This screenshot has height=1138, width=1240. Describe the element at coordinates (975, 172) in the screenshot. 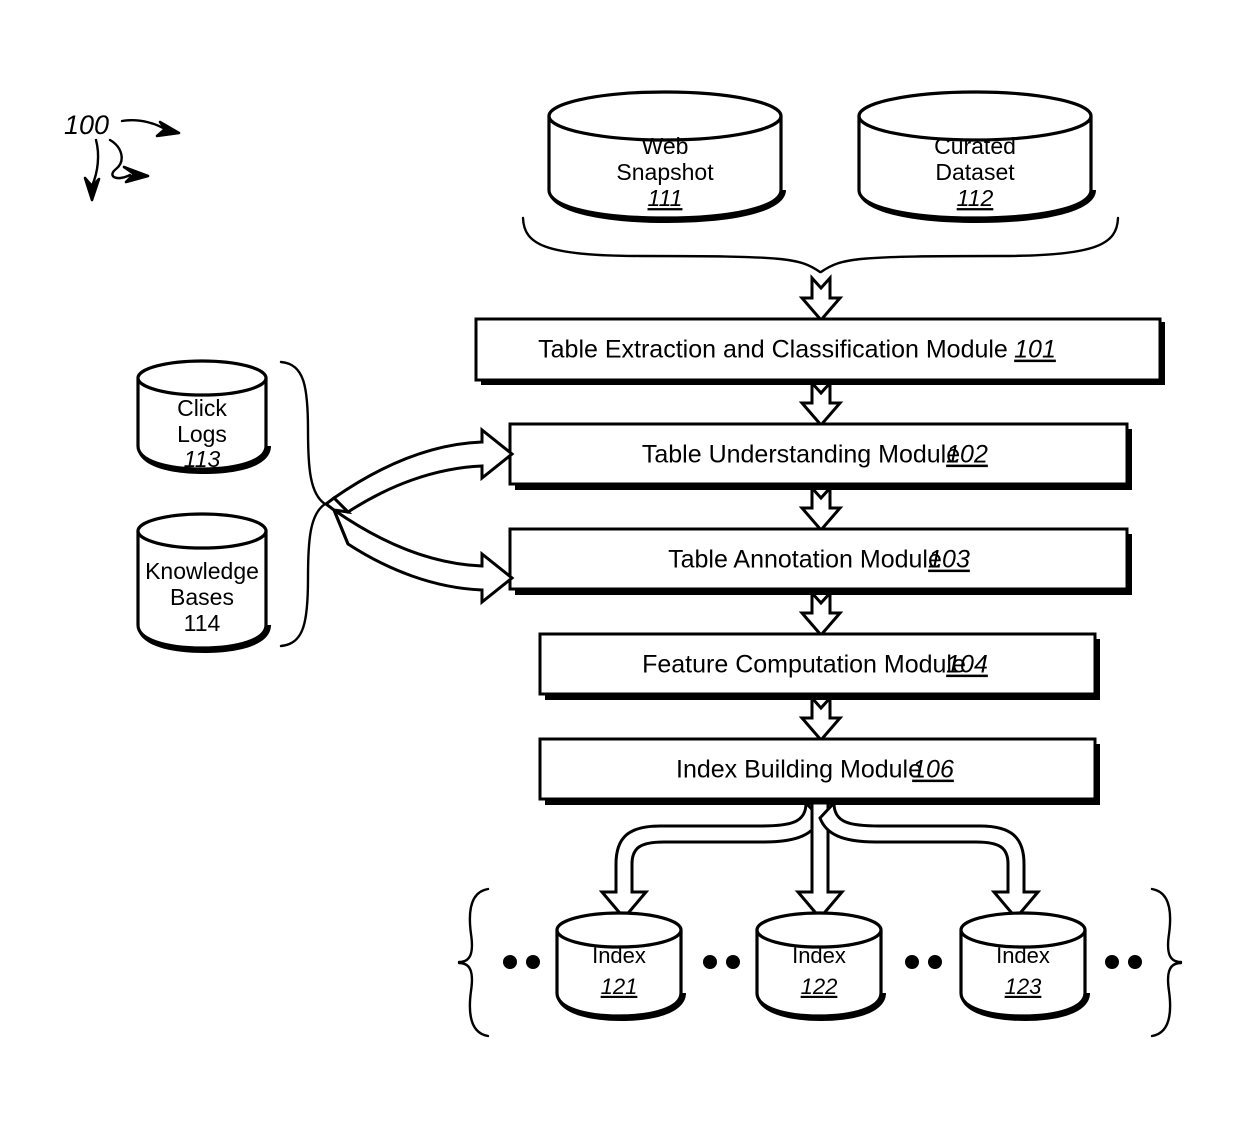

I see `curated-dataset-label-line2: Dataset` at that location.